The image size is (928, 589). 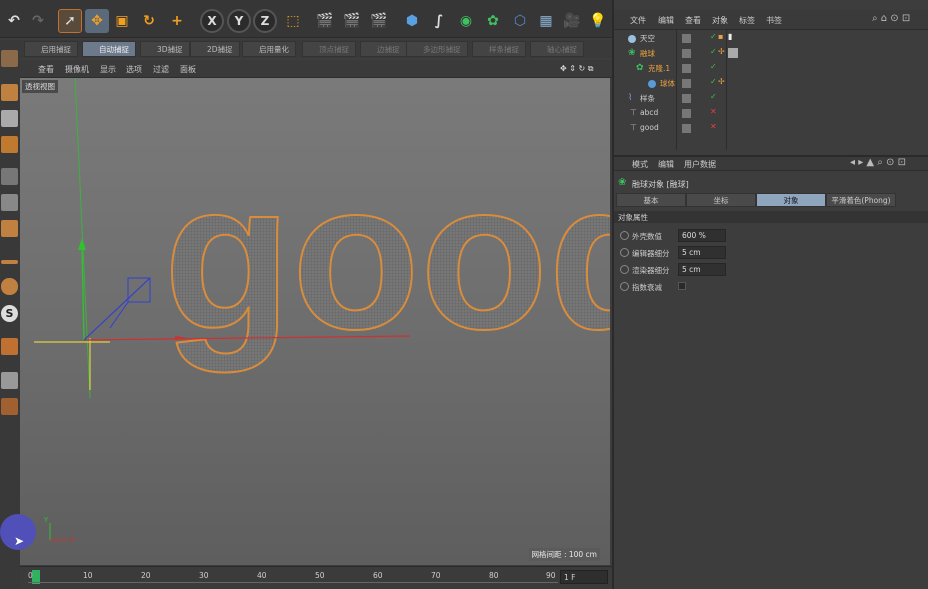 What do you see at coordinates (379, 21) in the screenshot?
I see `render-settings-icon: 🎬` at bounding box center [379, 21].